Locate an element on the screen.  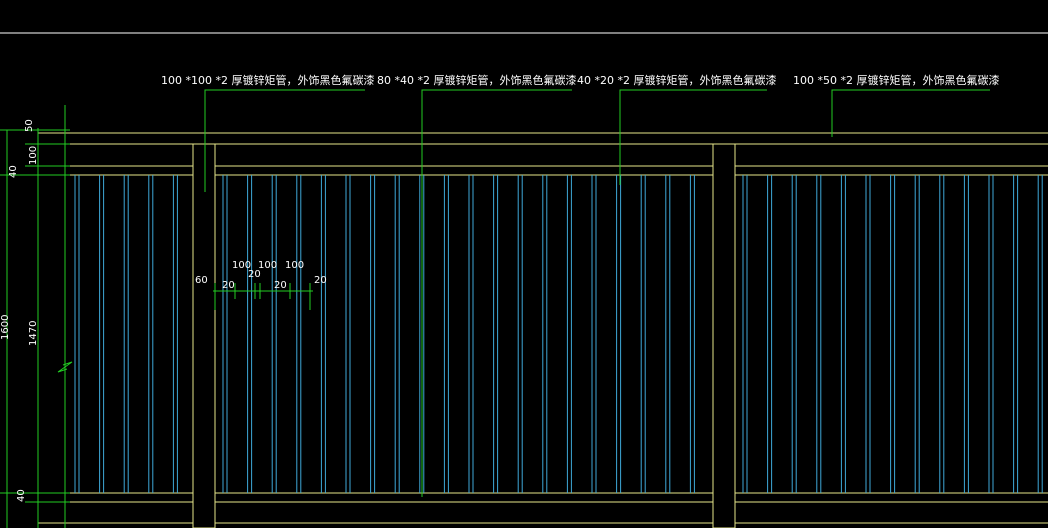
dim-text-50: 50 is located at coordinates (29, 125).